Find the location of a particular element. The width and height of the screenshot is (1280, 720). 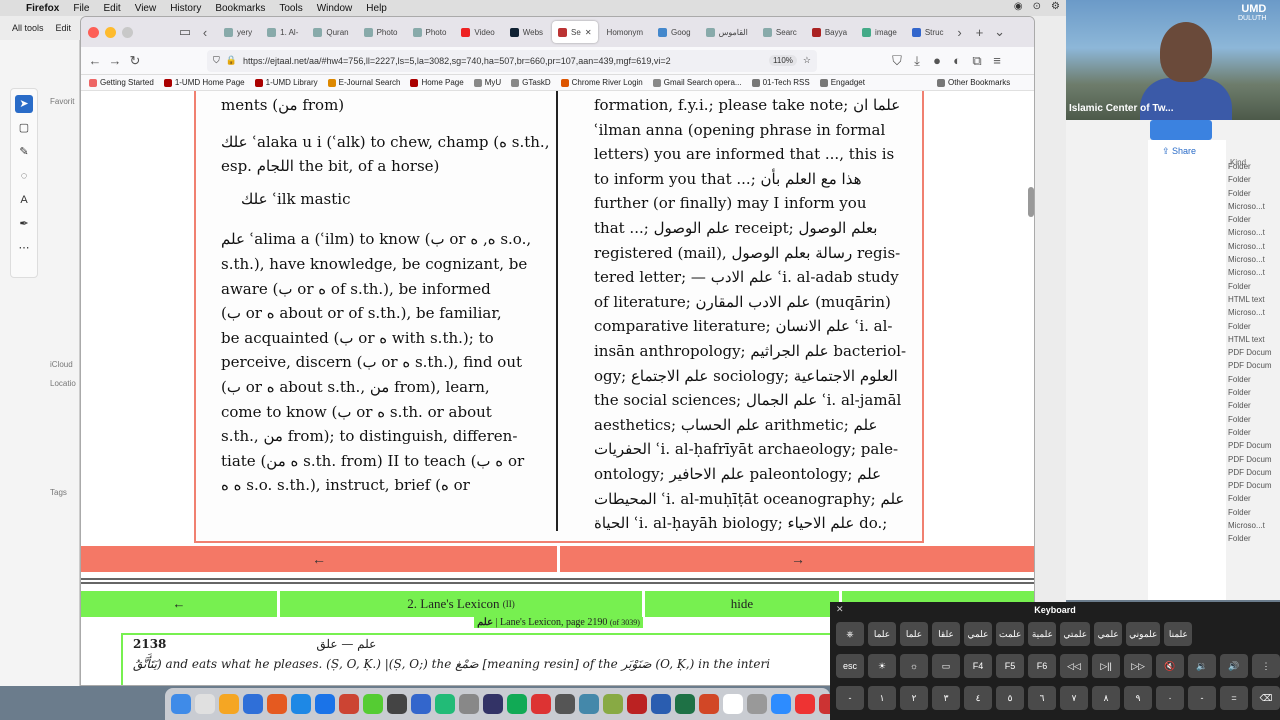

word-icon is located at coordinates (661, 704).